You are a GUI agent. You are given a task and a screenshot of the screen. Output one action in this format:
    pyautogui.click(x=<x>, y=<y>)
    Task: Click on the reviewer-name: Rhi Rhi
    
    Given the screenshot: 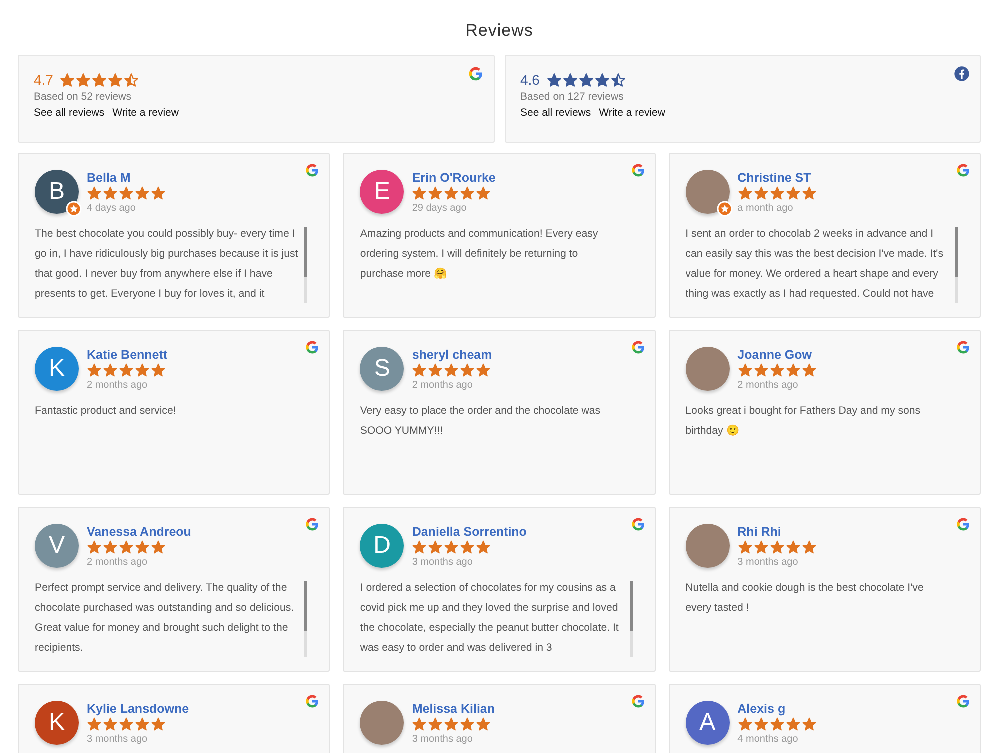 What is the action you would take?
    pyautogui.click(x=777, y=532)
    